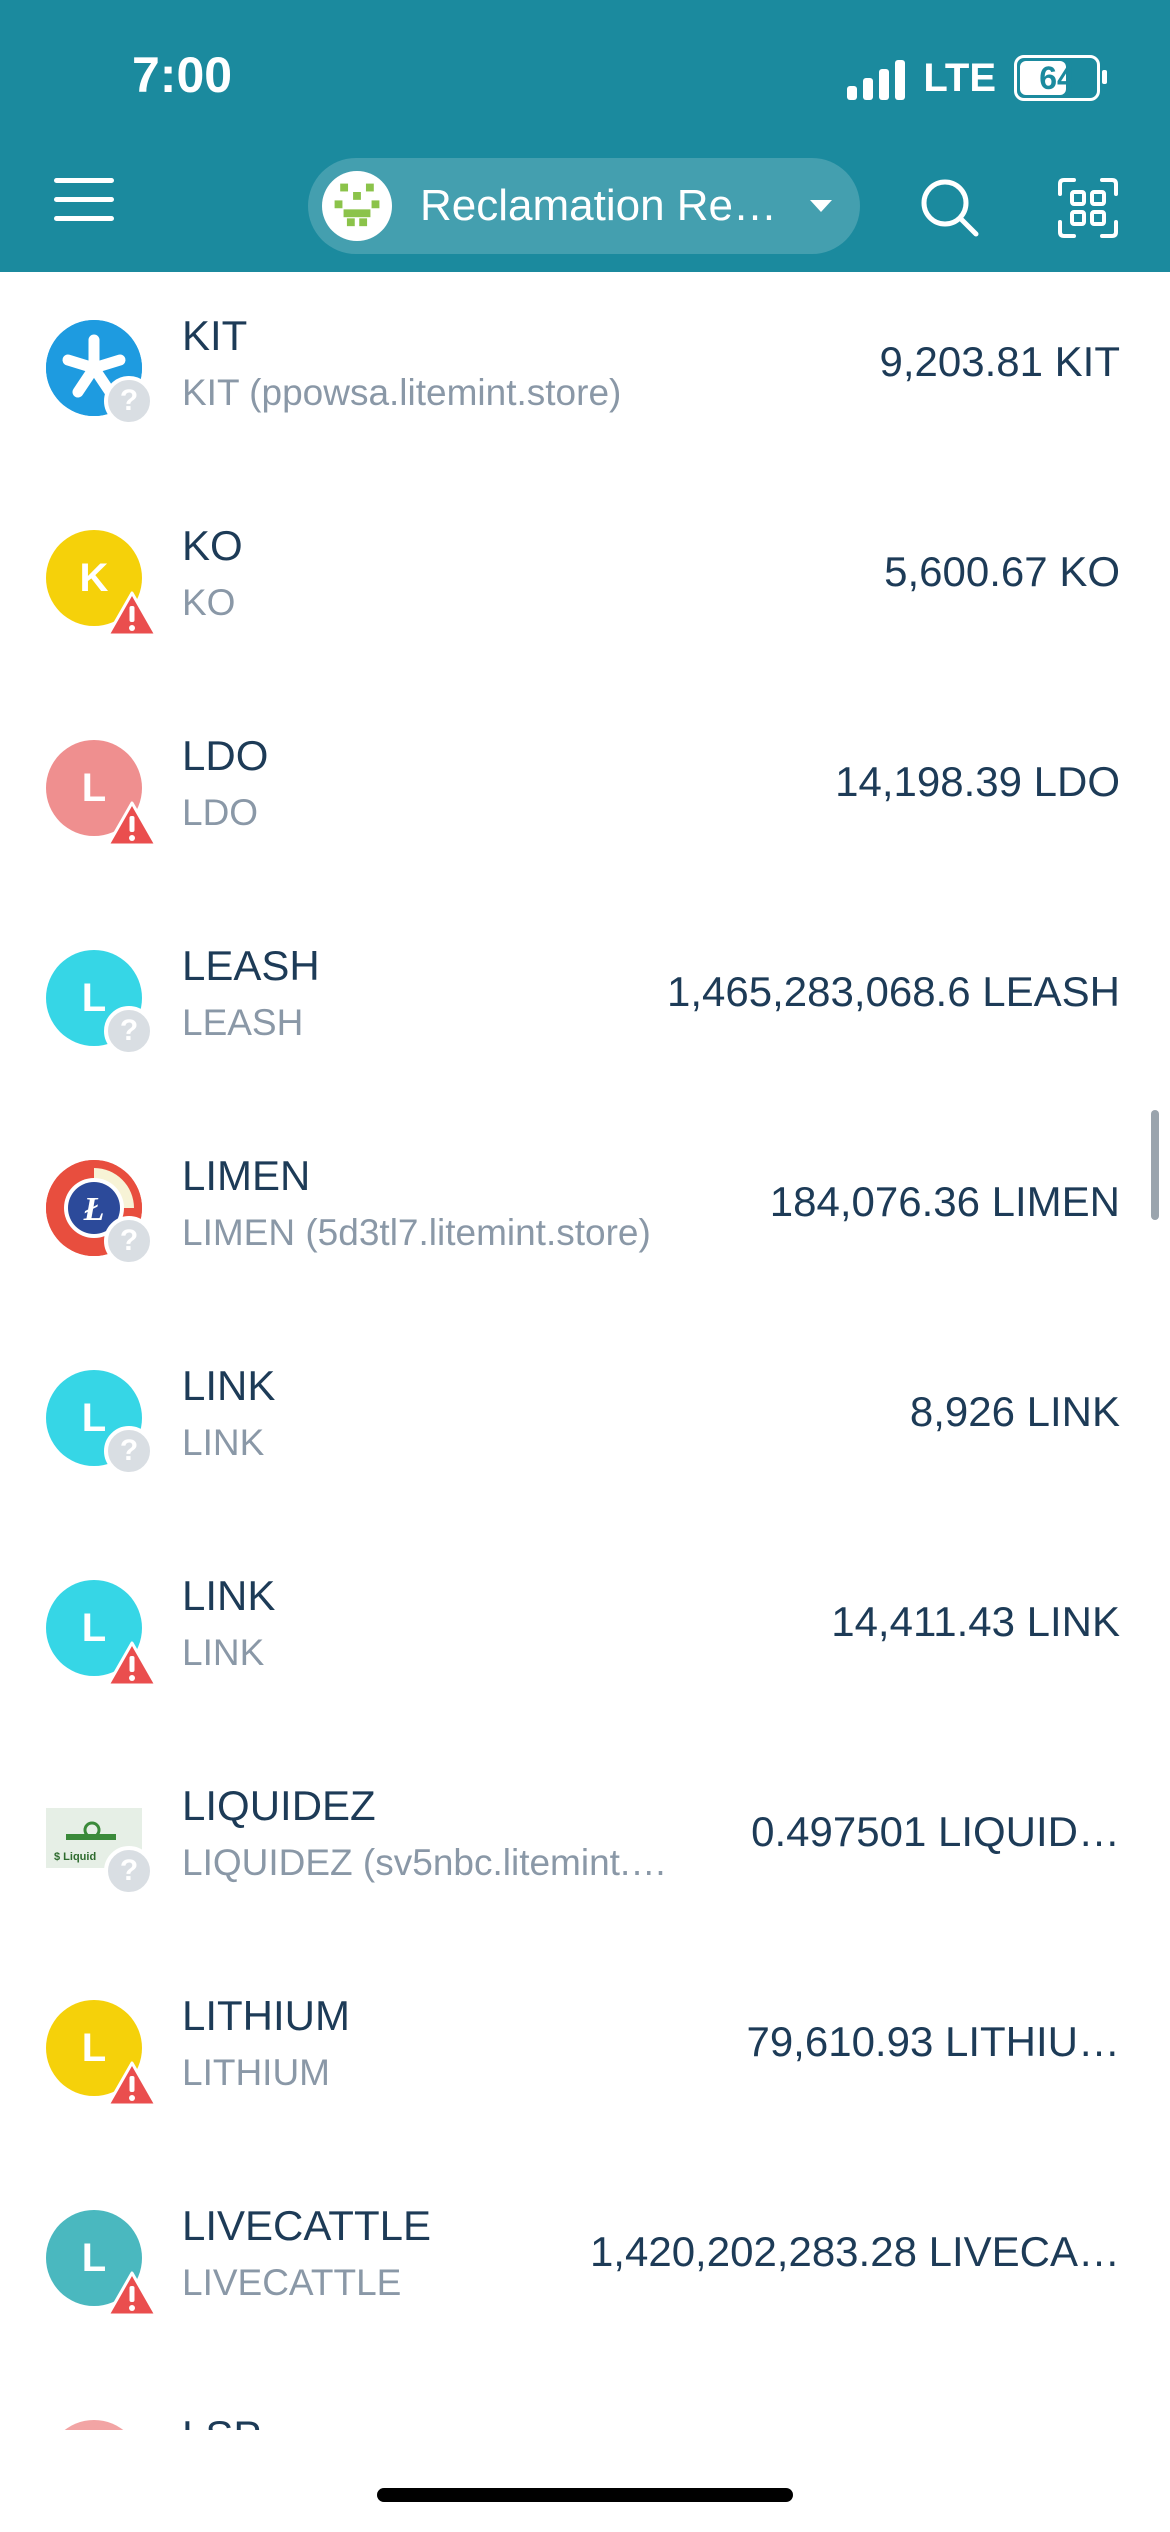 This screenshot has width=1170, height=2532. Describe the element at coordinates (225, 755) in the screenshot. I see `token-name: LDO` at that location.